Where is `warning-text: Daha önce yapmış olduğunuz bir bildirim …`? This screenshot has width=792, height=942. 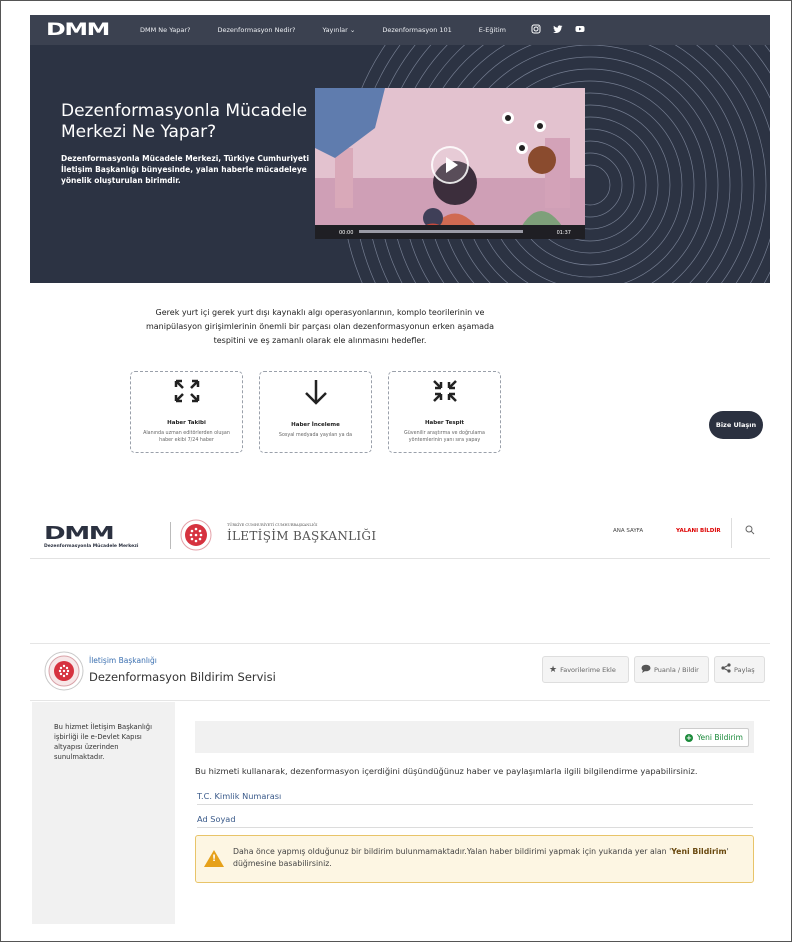 warning-text: Daha önce yapmış olduğunuz bir bildirim … is located at coordinates (452, 851).